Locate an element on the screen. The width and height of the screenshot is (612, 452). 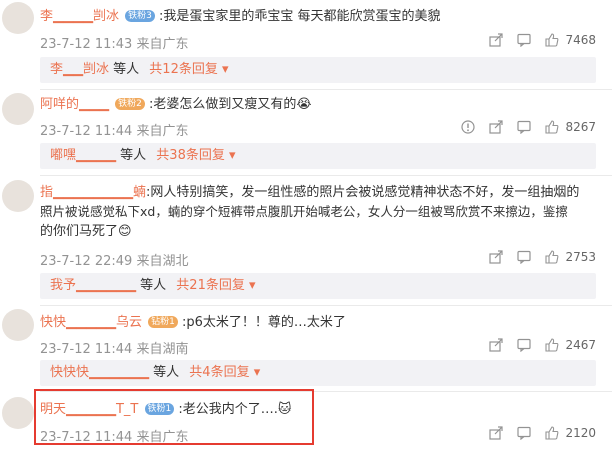
fan-badge: 铁粉3 is located at coordinates (140, 16).